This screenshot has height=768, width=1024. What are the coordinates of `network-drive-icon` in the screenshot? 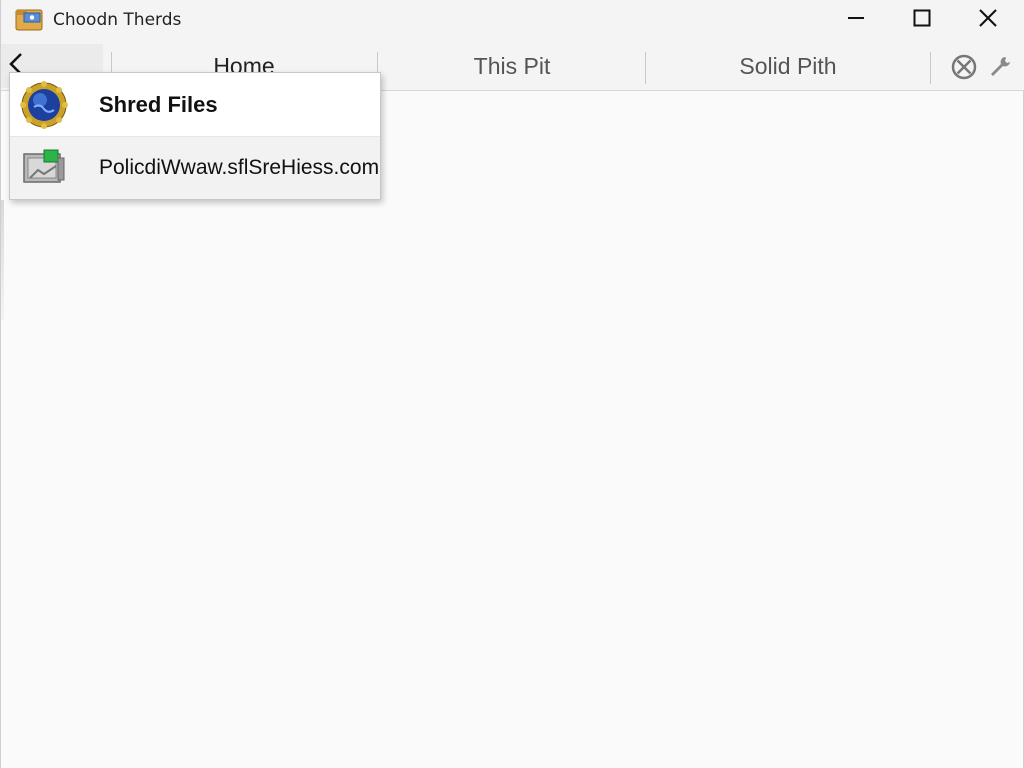 It's located at (44, 168).